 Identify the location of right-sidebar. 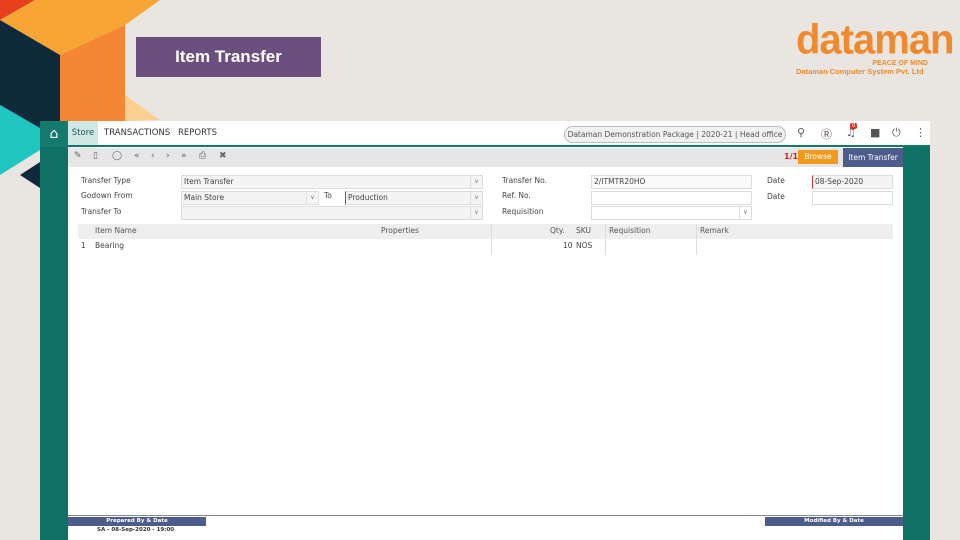
(916, 343).